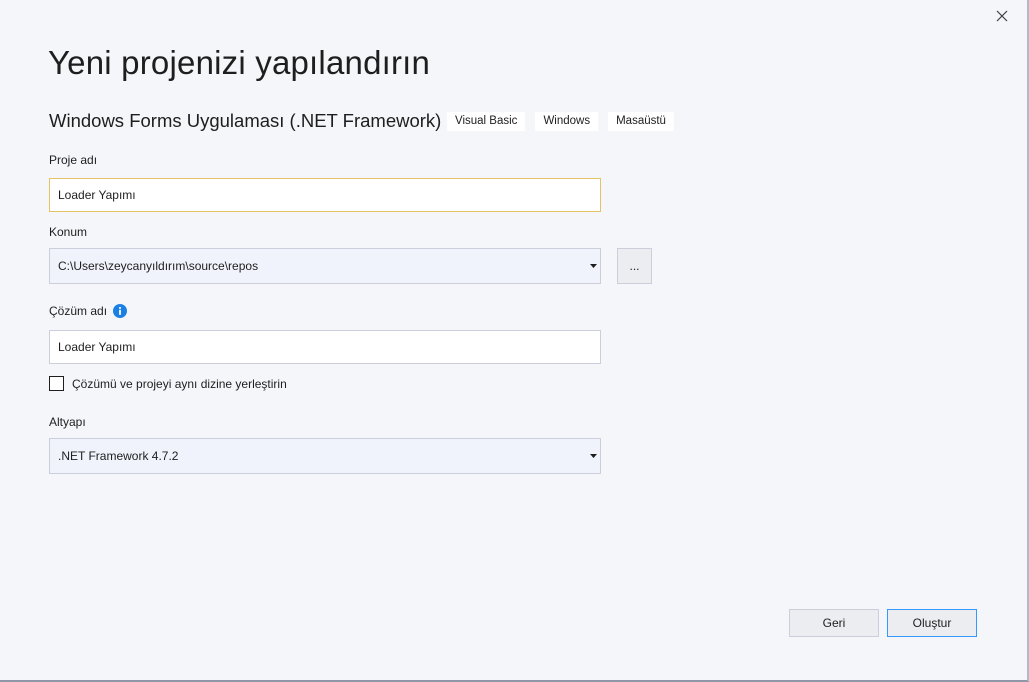  I want to click on tag-language: Visual Basic, so click(486, 121).